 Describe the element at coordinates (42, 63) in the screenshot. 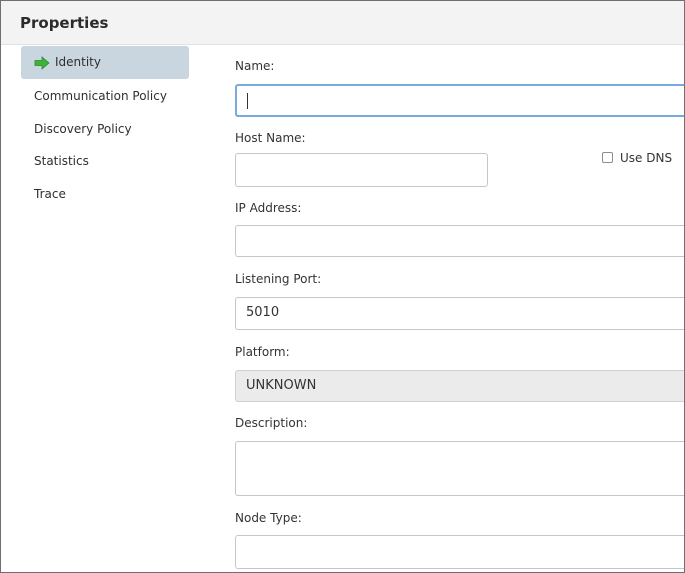

I see `green-arrow-icon` at that location.